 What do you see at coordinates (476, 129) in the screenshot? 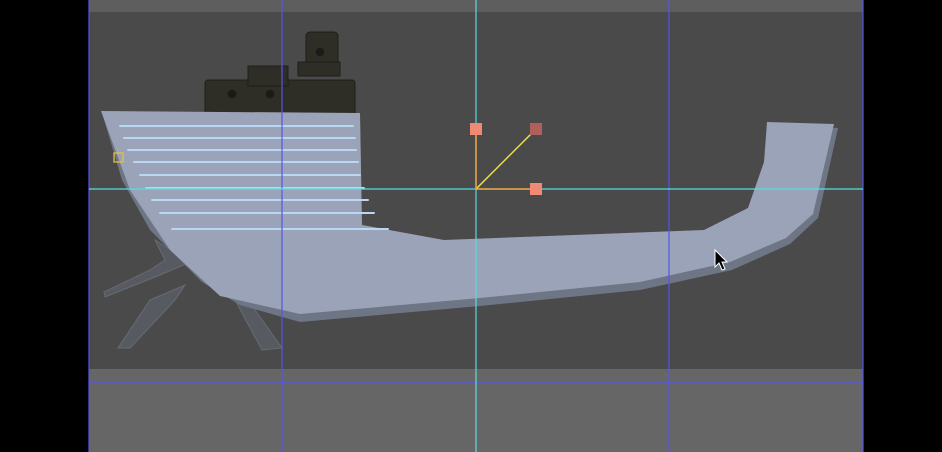
I see `scale-handle-top` at bounding box center [476, 129].